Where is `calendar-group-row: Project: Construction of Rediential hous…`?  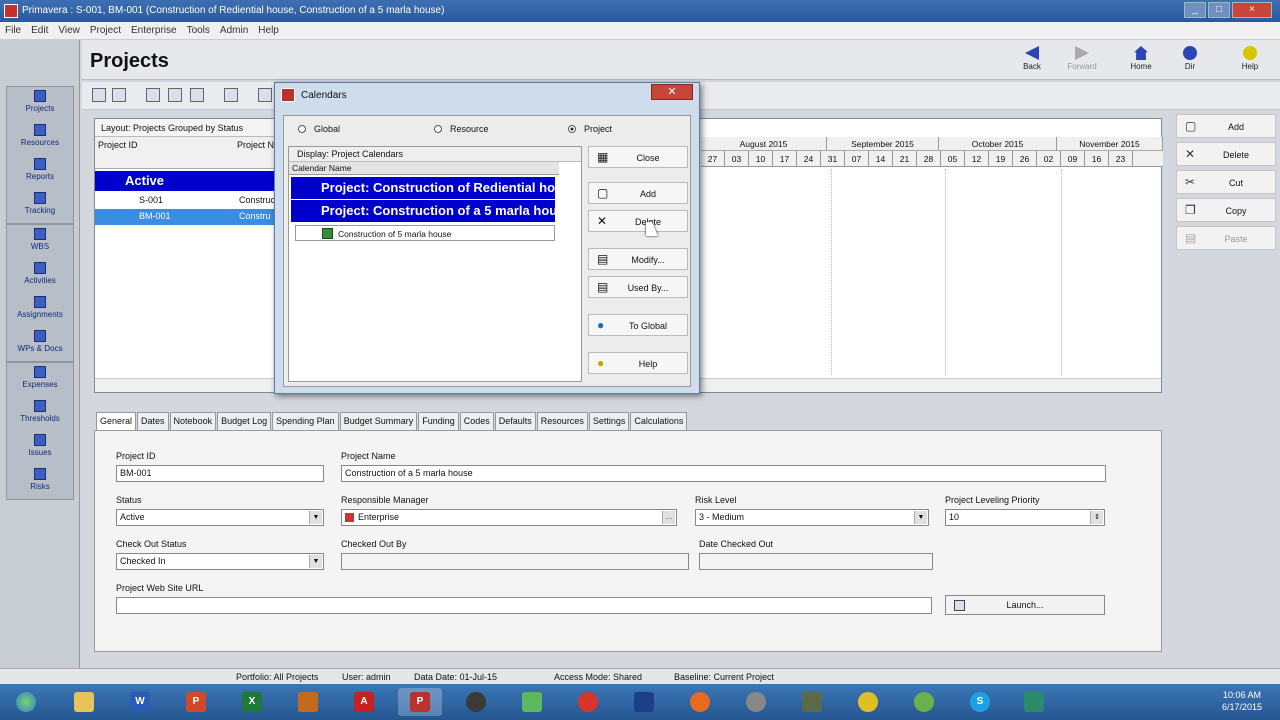 calendar-group-row: Project: Construction of Rediential hous… is located at coordinates (423, 188).